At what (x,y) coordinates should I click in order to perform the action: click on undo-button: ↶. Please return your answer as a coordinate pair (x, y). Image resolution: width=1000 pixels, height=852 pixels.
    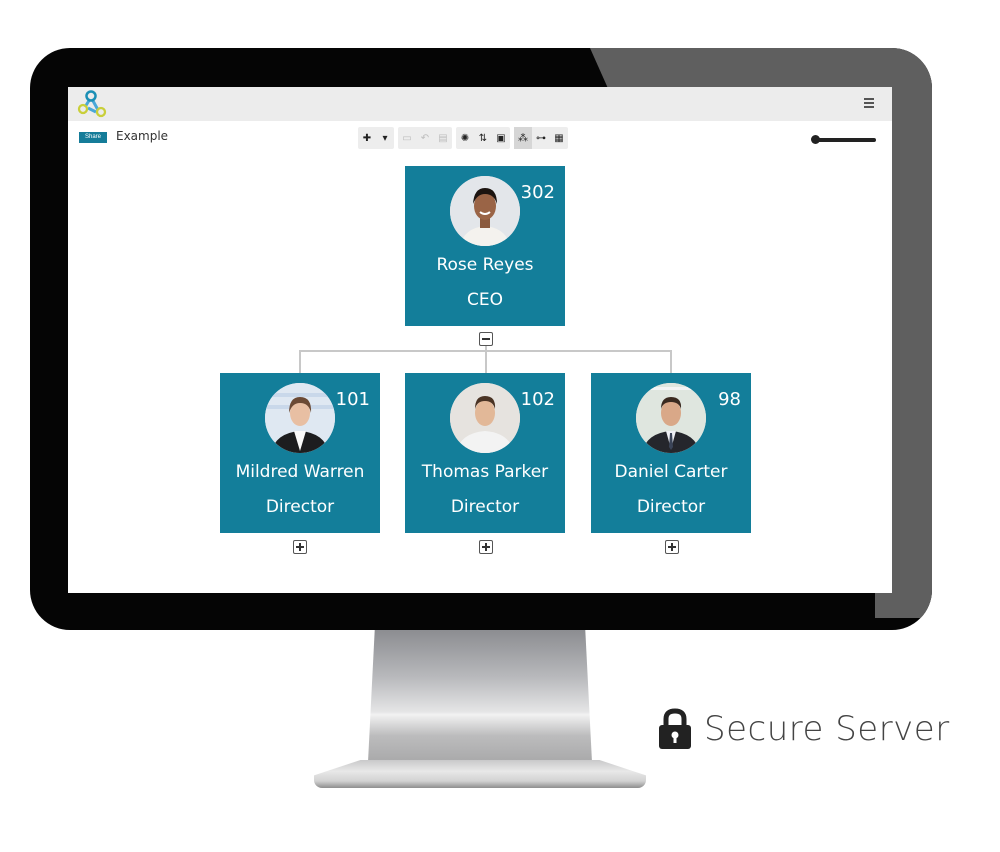
    Looking at the image, I should click on (425, 138).